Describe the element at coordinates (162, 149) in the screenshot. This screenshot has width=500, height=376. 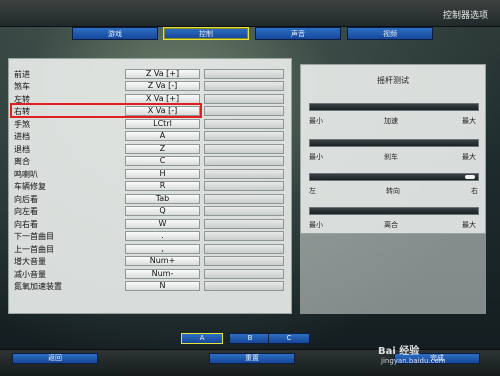
I see `binding-primary-key: Z` at that location.